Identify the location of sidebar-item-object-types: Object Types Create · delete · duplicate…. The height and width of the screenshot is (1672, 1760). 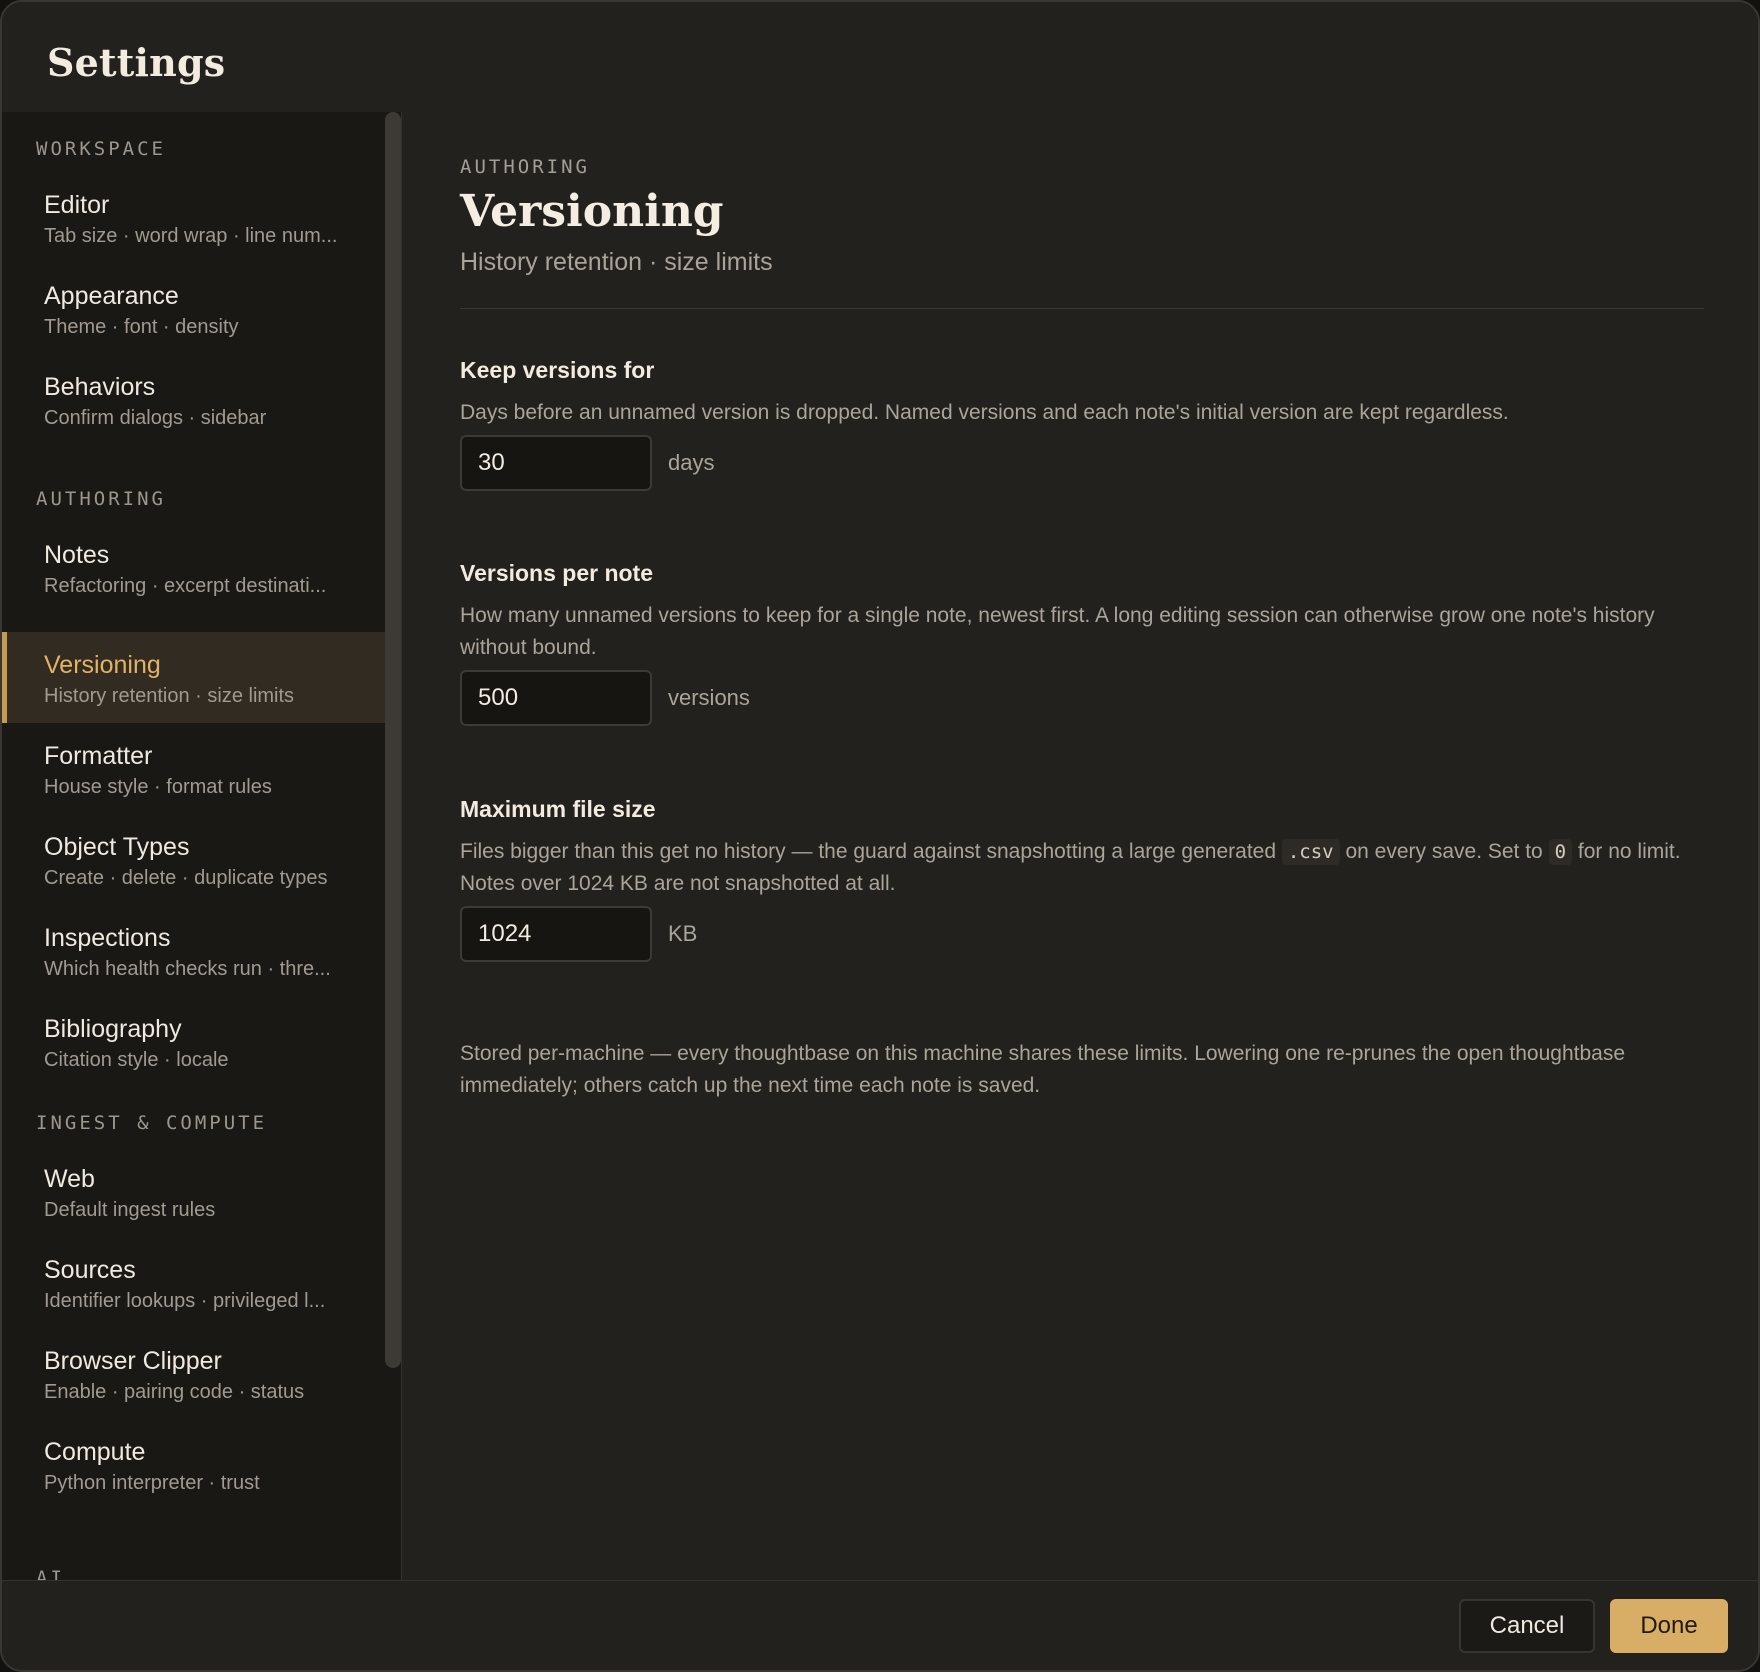
(193, 859).